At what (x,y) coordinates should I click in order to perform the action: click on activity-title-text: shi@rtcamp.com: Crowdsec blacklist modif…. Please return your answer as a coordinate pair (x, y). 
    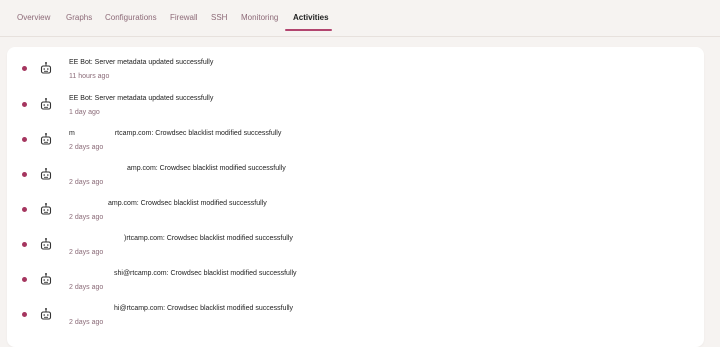
    Looking at the image, I should click on (205, 273).